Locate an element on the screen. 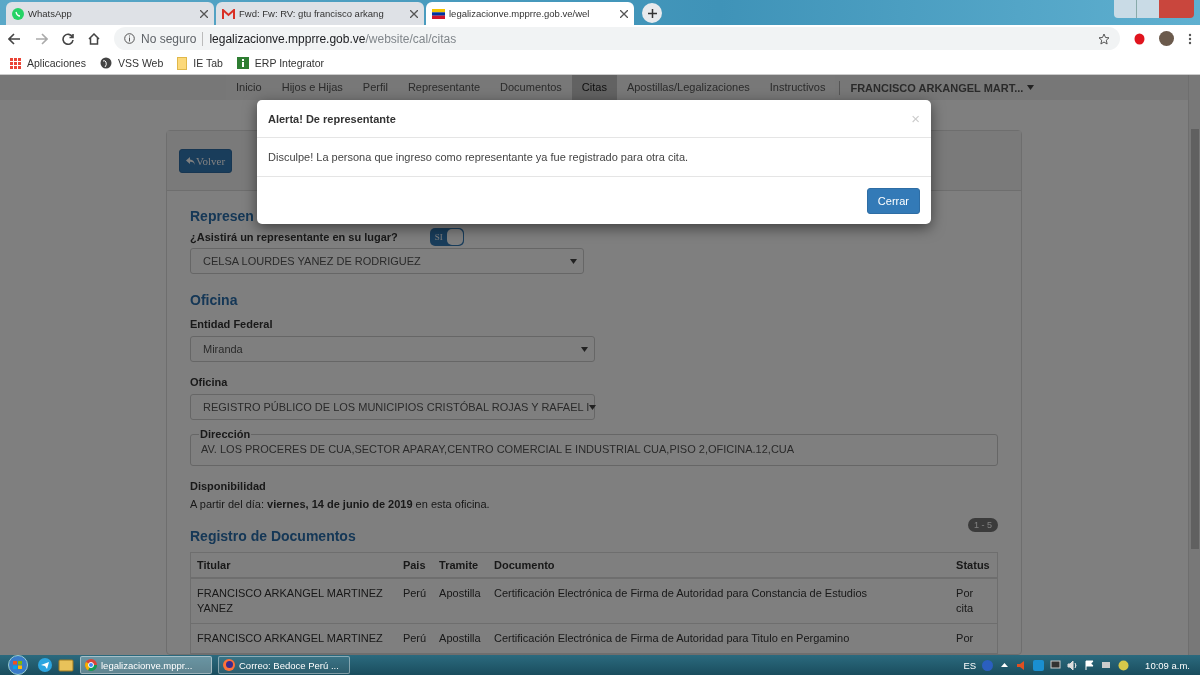 This screenshot has height=675, width=1200. clock-time: 10:09 a.m. is located at coordinates (1167, 665).